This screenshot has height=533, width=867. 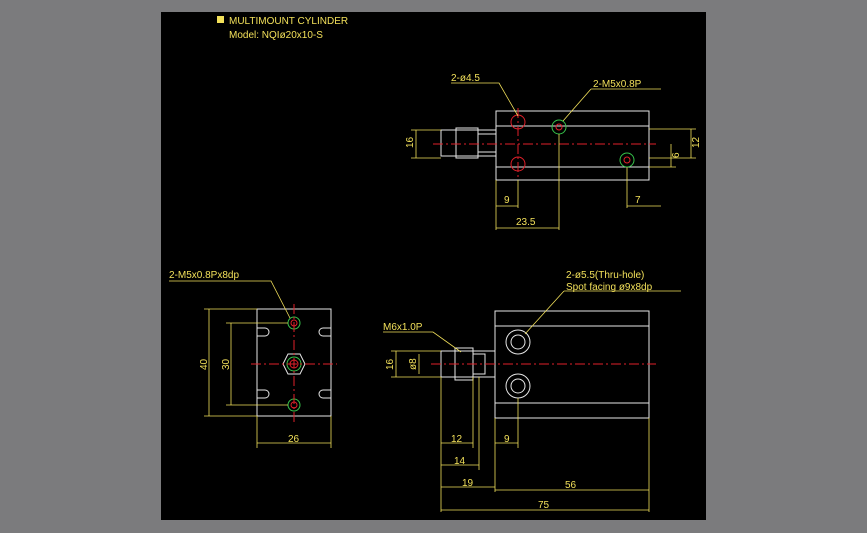 What do you see at coordinates (638, 200) in the screenshot?
I see `top-tap-pos-dim: 7` at bounding box center [638, 200].